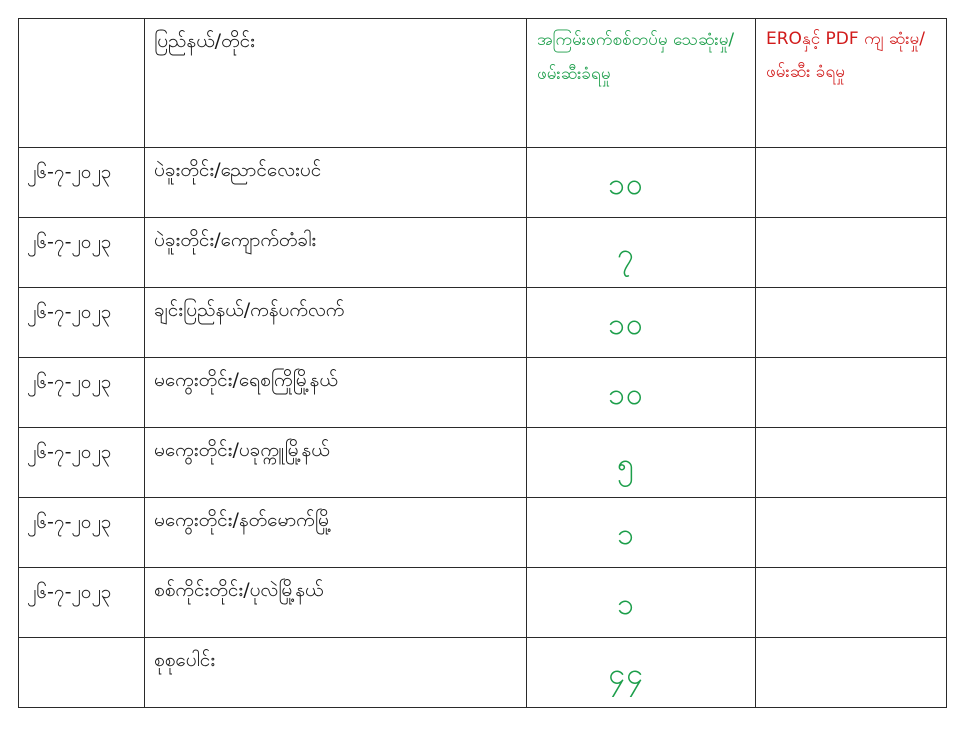 The image size is (960, 739). I want to click on place-text: ချင်းပြည်နယ်/ကန်ပက်လက်, so click(249, 310).